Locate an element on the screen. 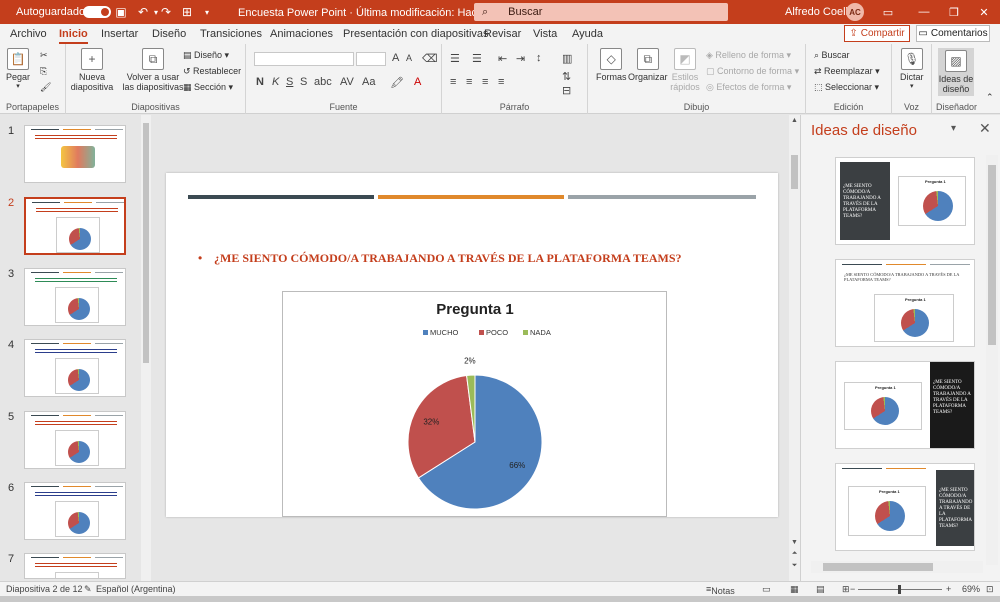 This screenshot has height=602, width=1000. case-icon: Aa is located at coordinates (368, 82).